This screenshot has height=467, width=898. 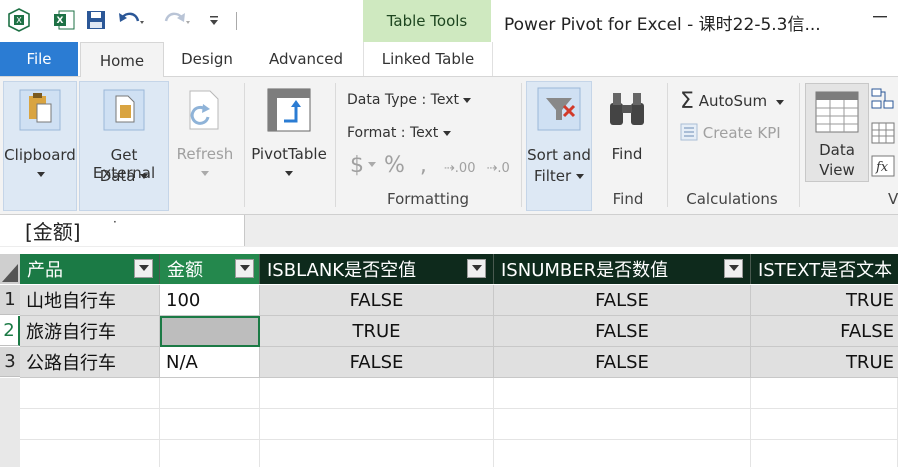 What do you see at coordinates (210, 362) in the screenshot?
I see `table-cell: N/A` at bounding box center [210, 362].